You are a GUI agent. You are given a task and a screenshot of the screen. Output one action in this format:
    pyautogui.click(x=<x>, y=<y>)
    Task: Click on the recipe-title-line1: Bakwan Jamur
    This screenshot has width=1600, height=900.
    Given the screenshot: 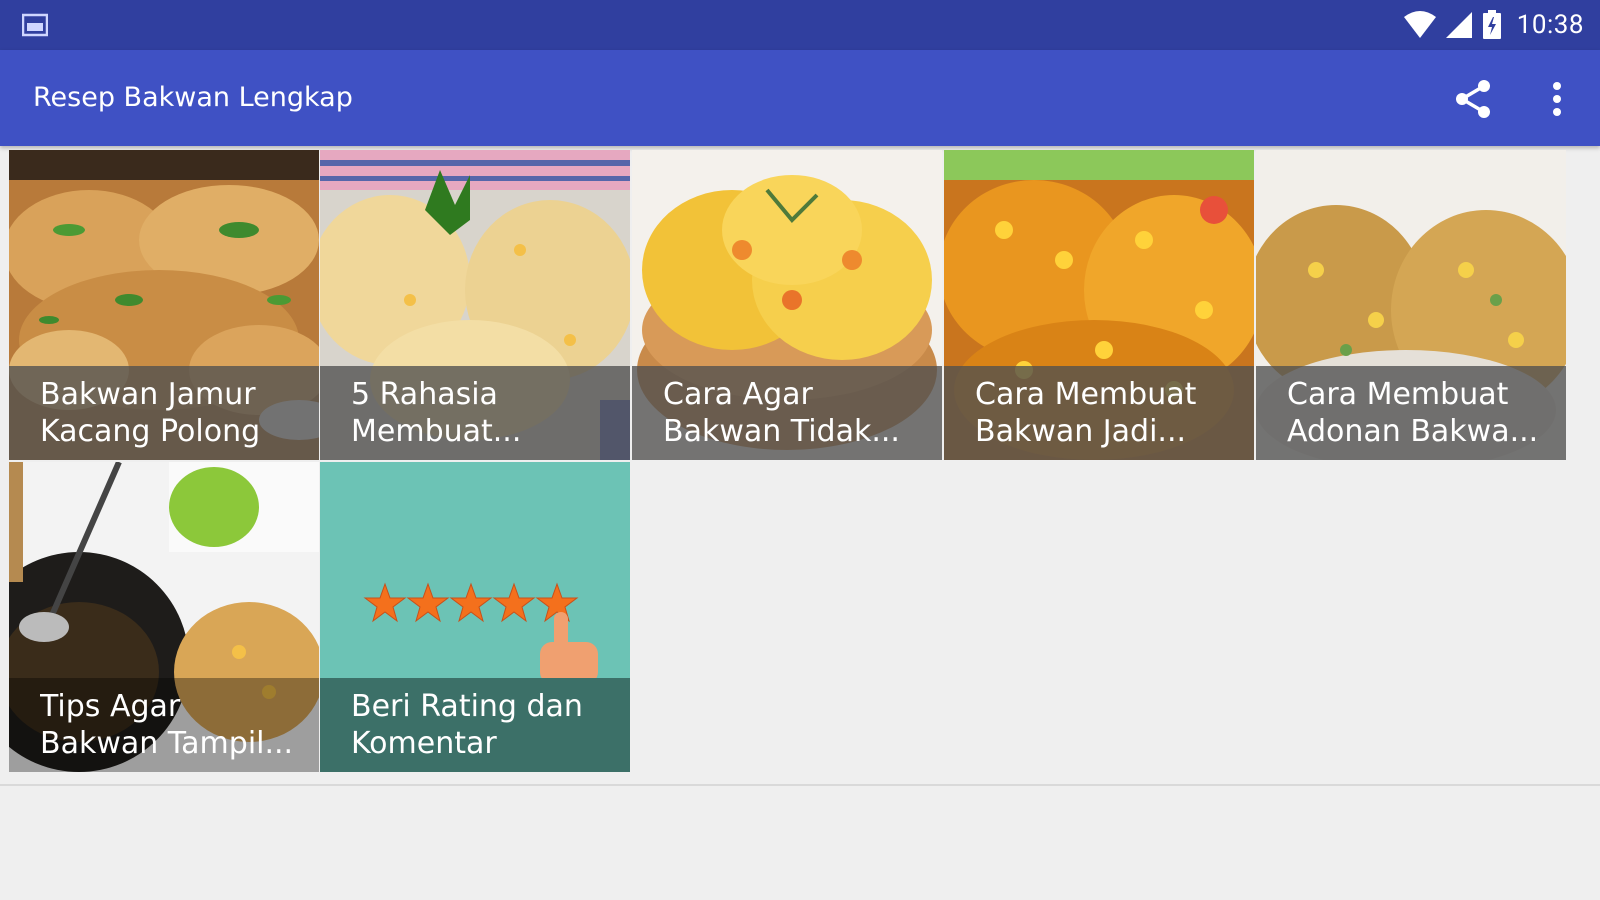 What is the action you would take?
    pyautogui.click(x=148, y=394)
    